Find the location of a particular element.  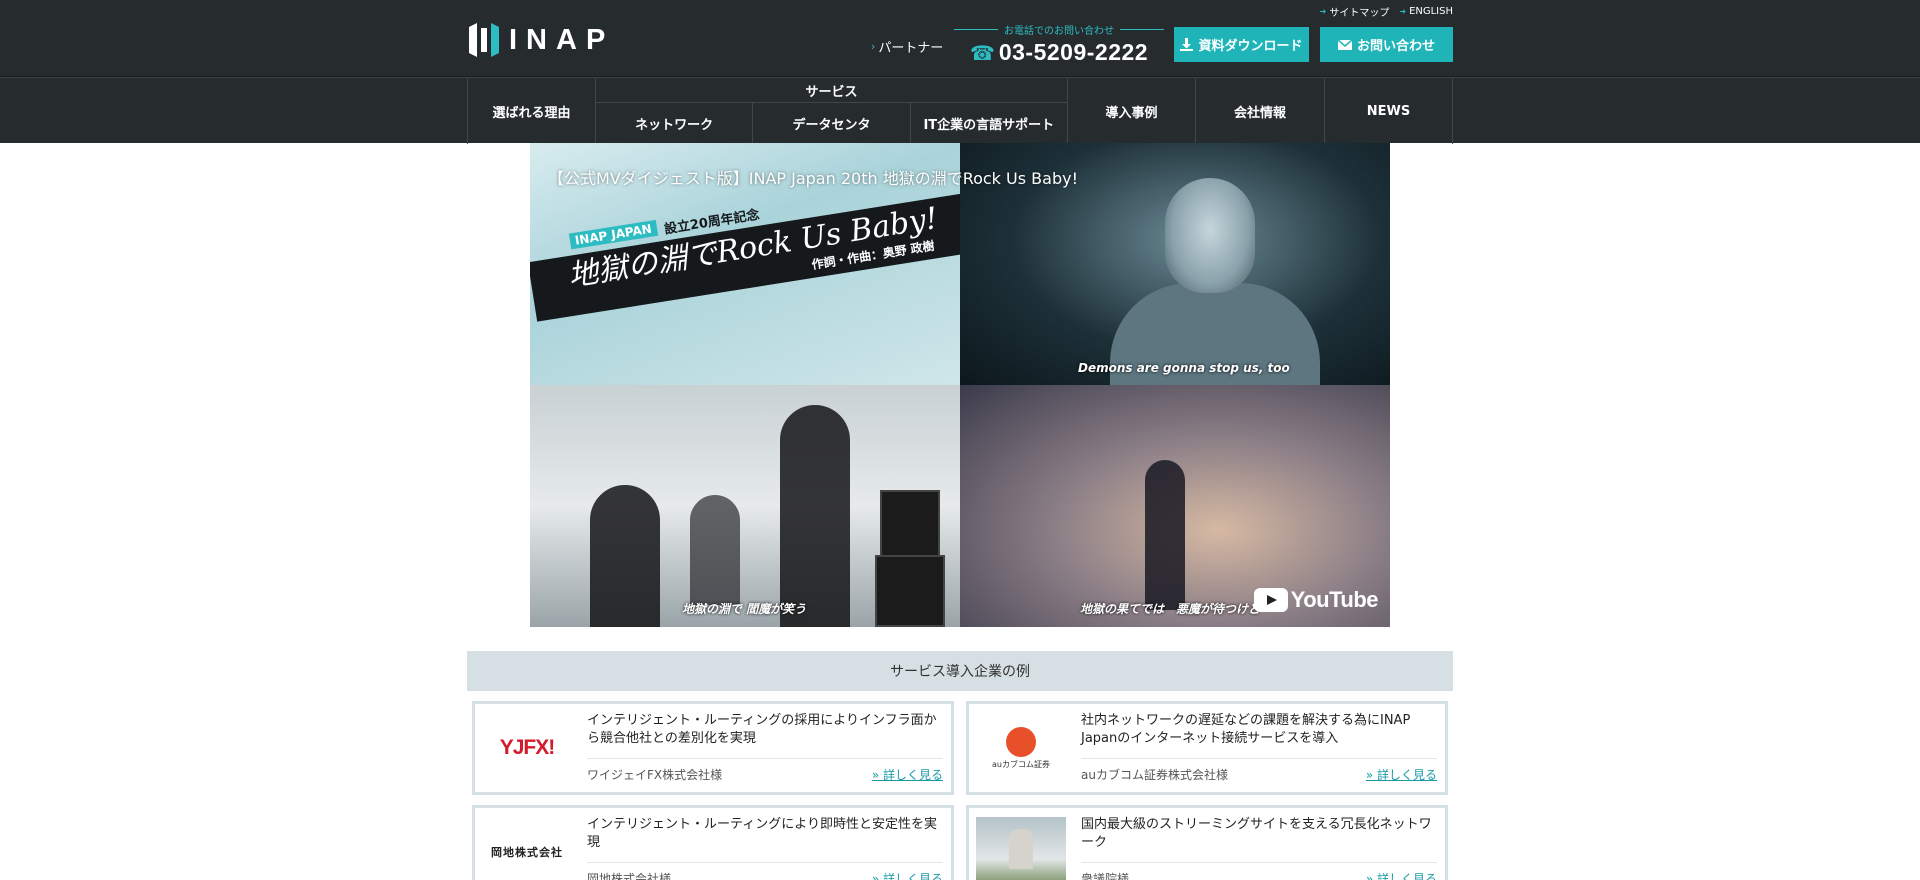

partner-link: › パートナー is located at coordinates (907, 46).